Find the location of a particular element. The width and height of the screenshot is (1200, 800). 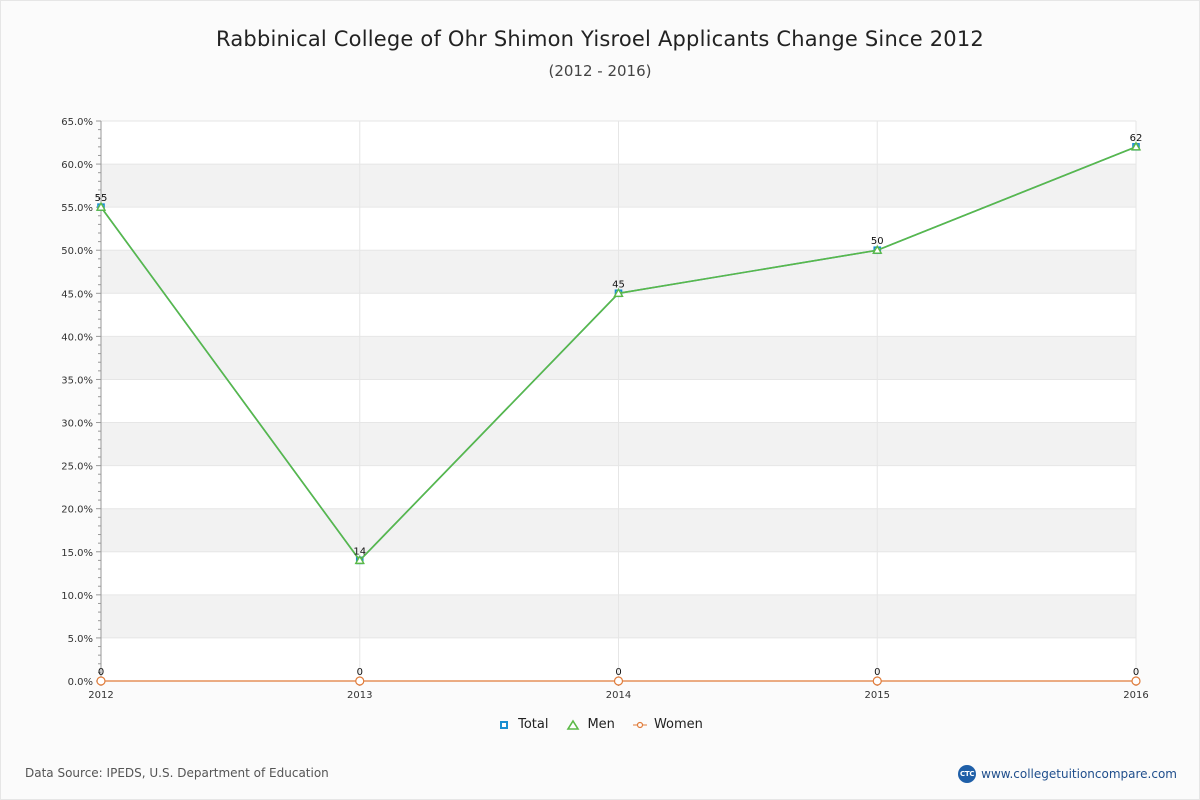

x-tick-label: 2014 is located at coordinates (618, 695).